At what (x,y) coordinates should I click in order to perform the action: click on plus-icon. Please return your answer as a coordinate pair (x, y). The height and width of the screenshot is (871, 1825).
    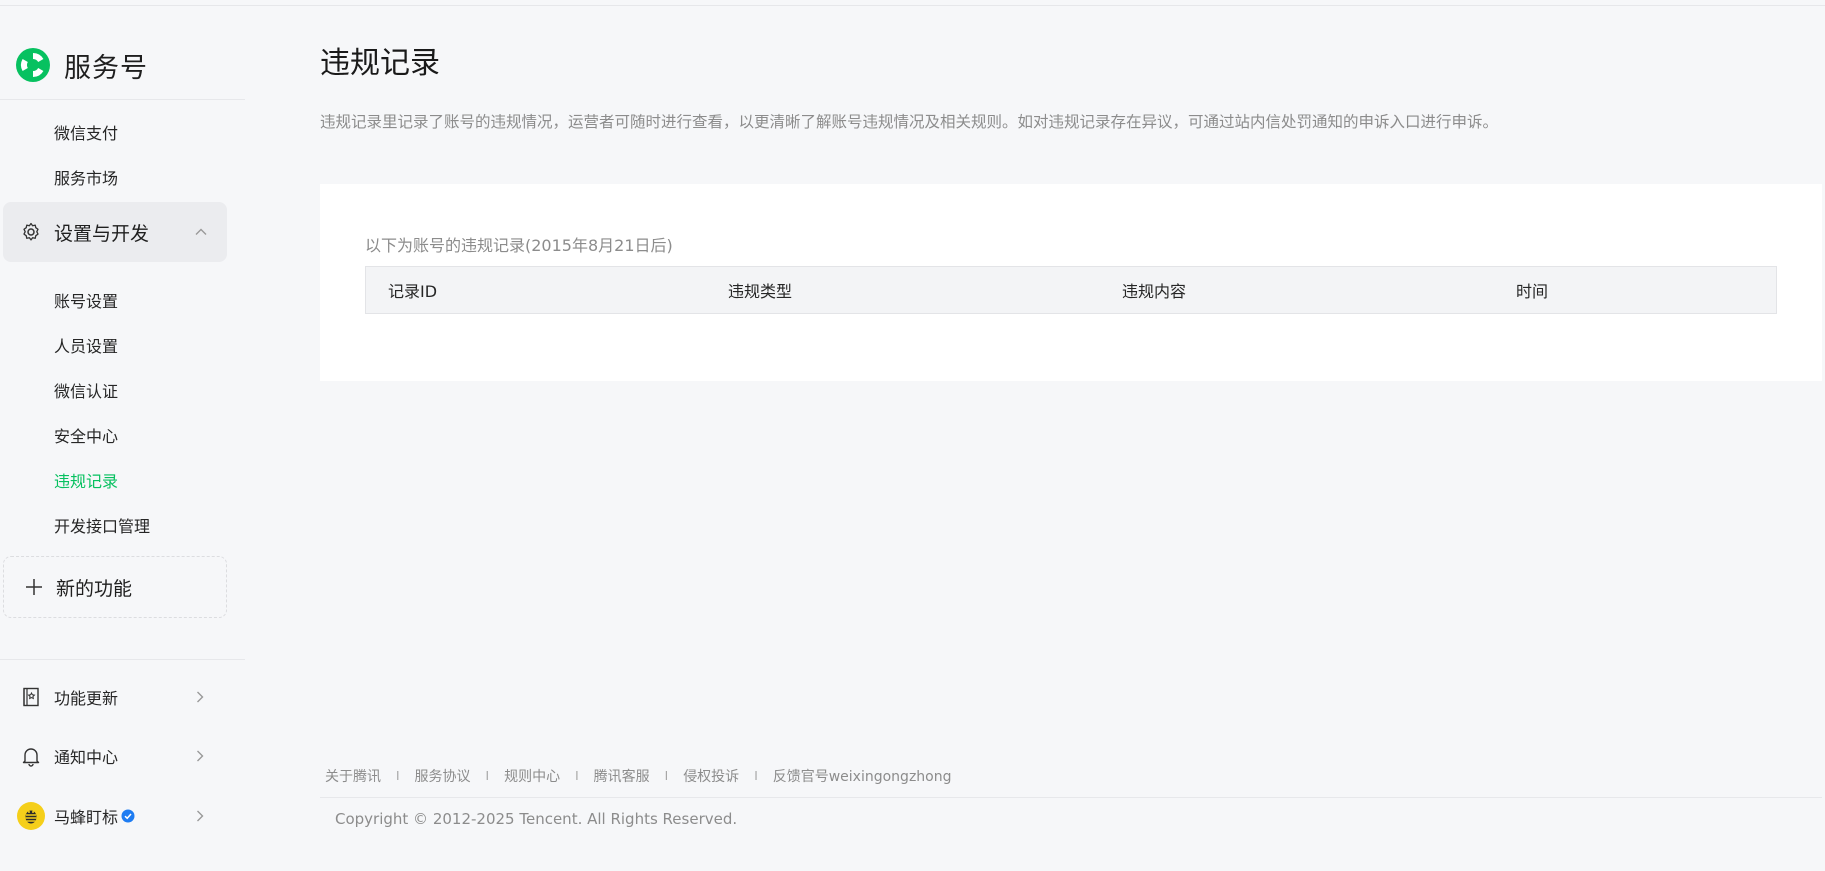
    Looking at the image, I should click on (34, 587).